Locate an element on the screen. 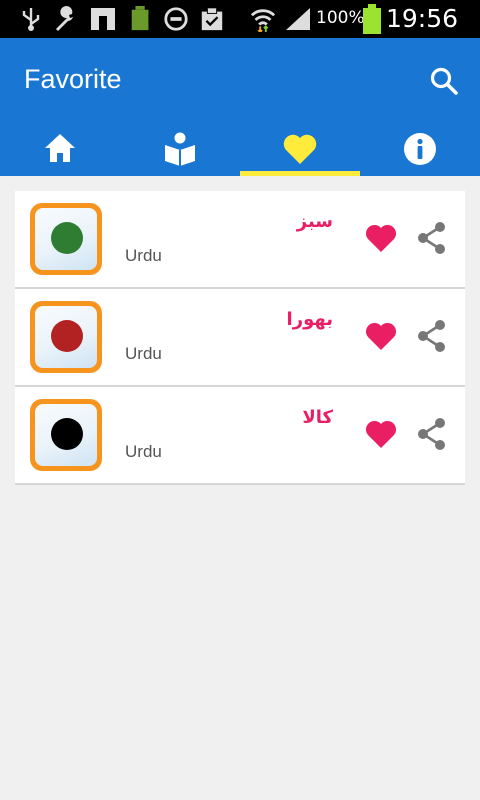 This screenshot has width=480, height=800. reading-icon is located at coordinates (180, 149).